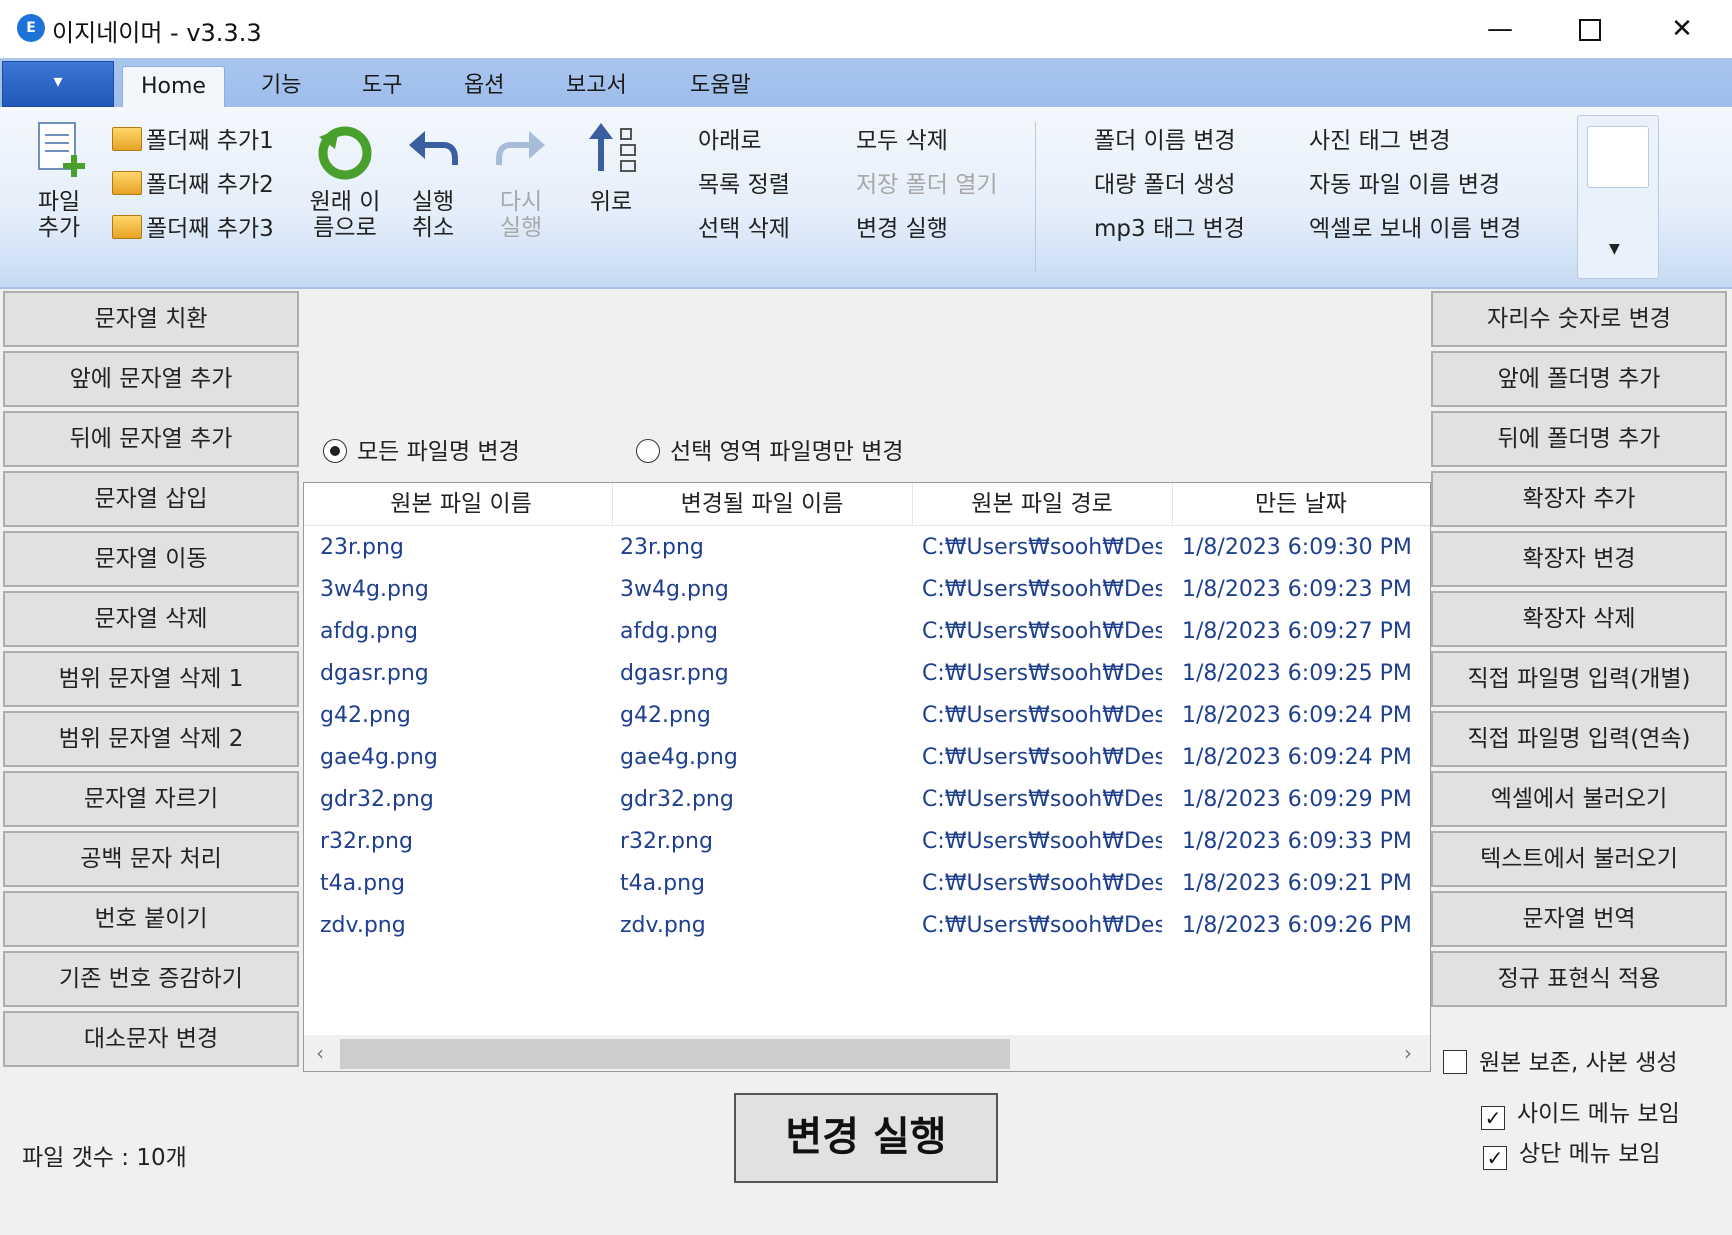 This screenshot has width=1732, height=1235. What do you see at coordinates (729, 138) in the screenshot?
I see `move-down-button: 아래로` at bounding box center [729, 138].